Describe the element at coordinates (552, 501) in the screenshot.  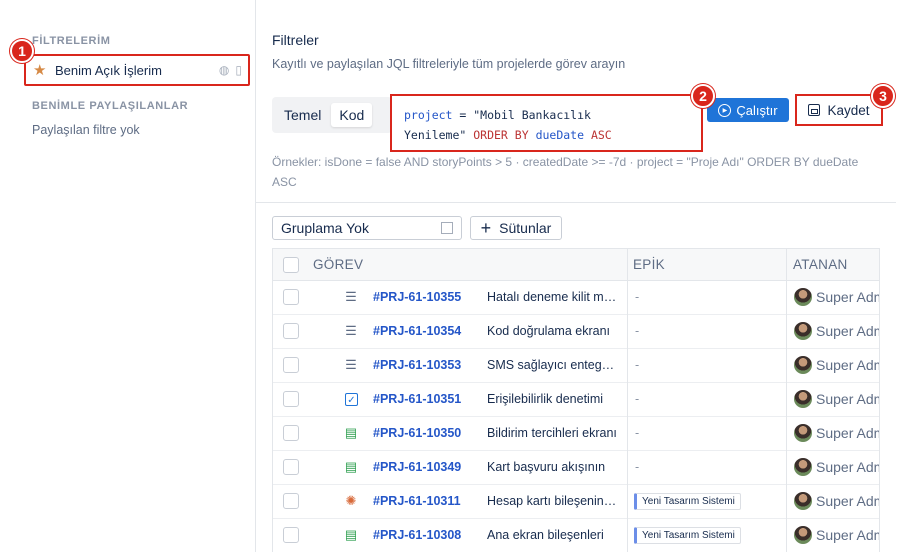
I see `task-summary: Hesap kartı bileşeninde` at that location.